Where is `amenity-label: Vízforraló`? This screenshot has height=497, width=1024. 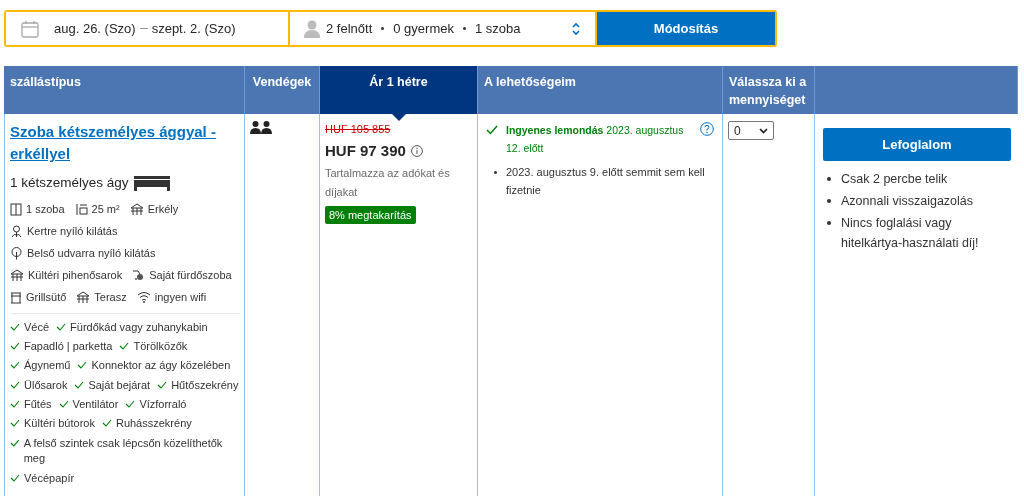
amenity-label: Vízforraló is located at coordinates (163, 405).